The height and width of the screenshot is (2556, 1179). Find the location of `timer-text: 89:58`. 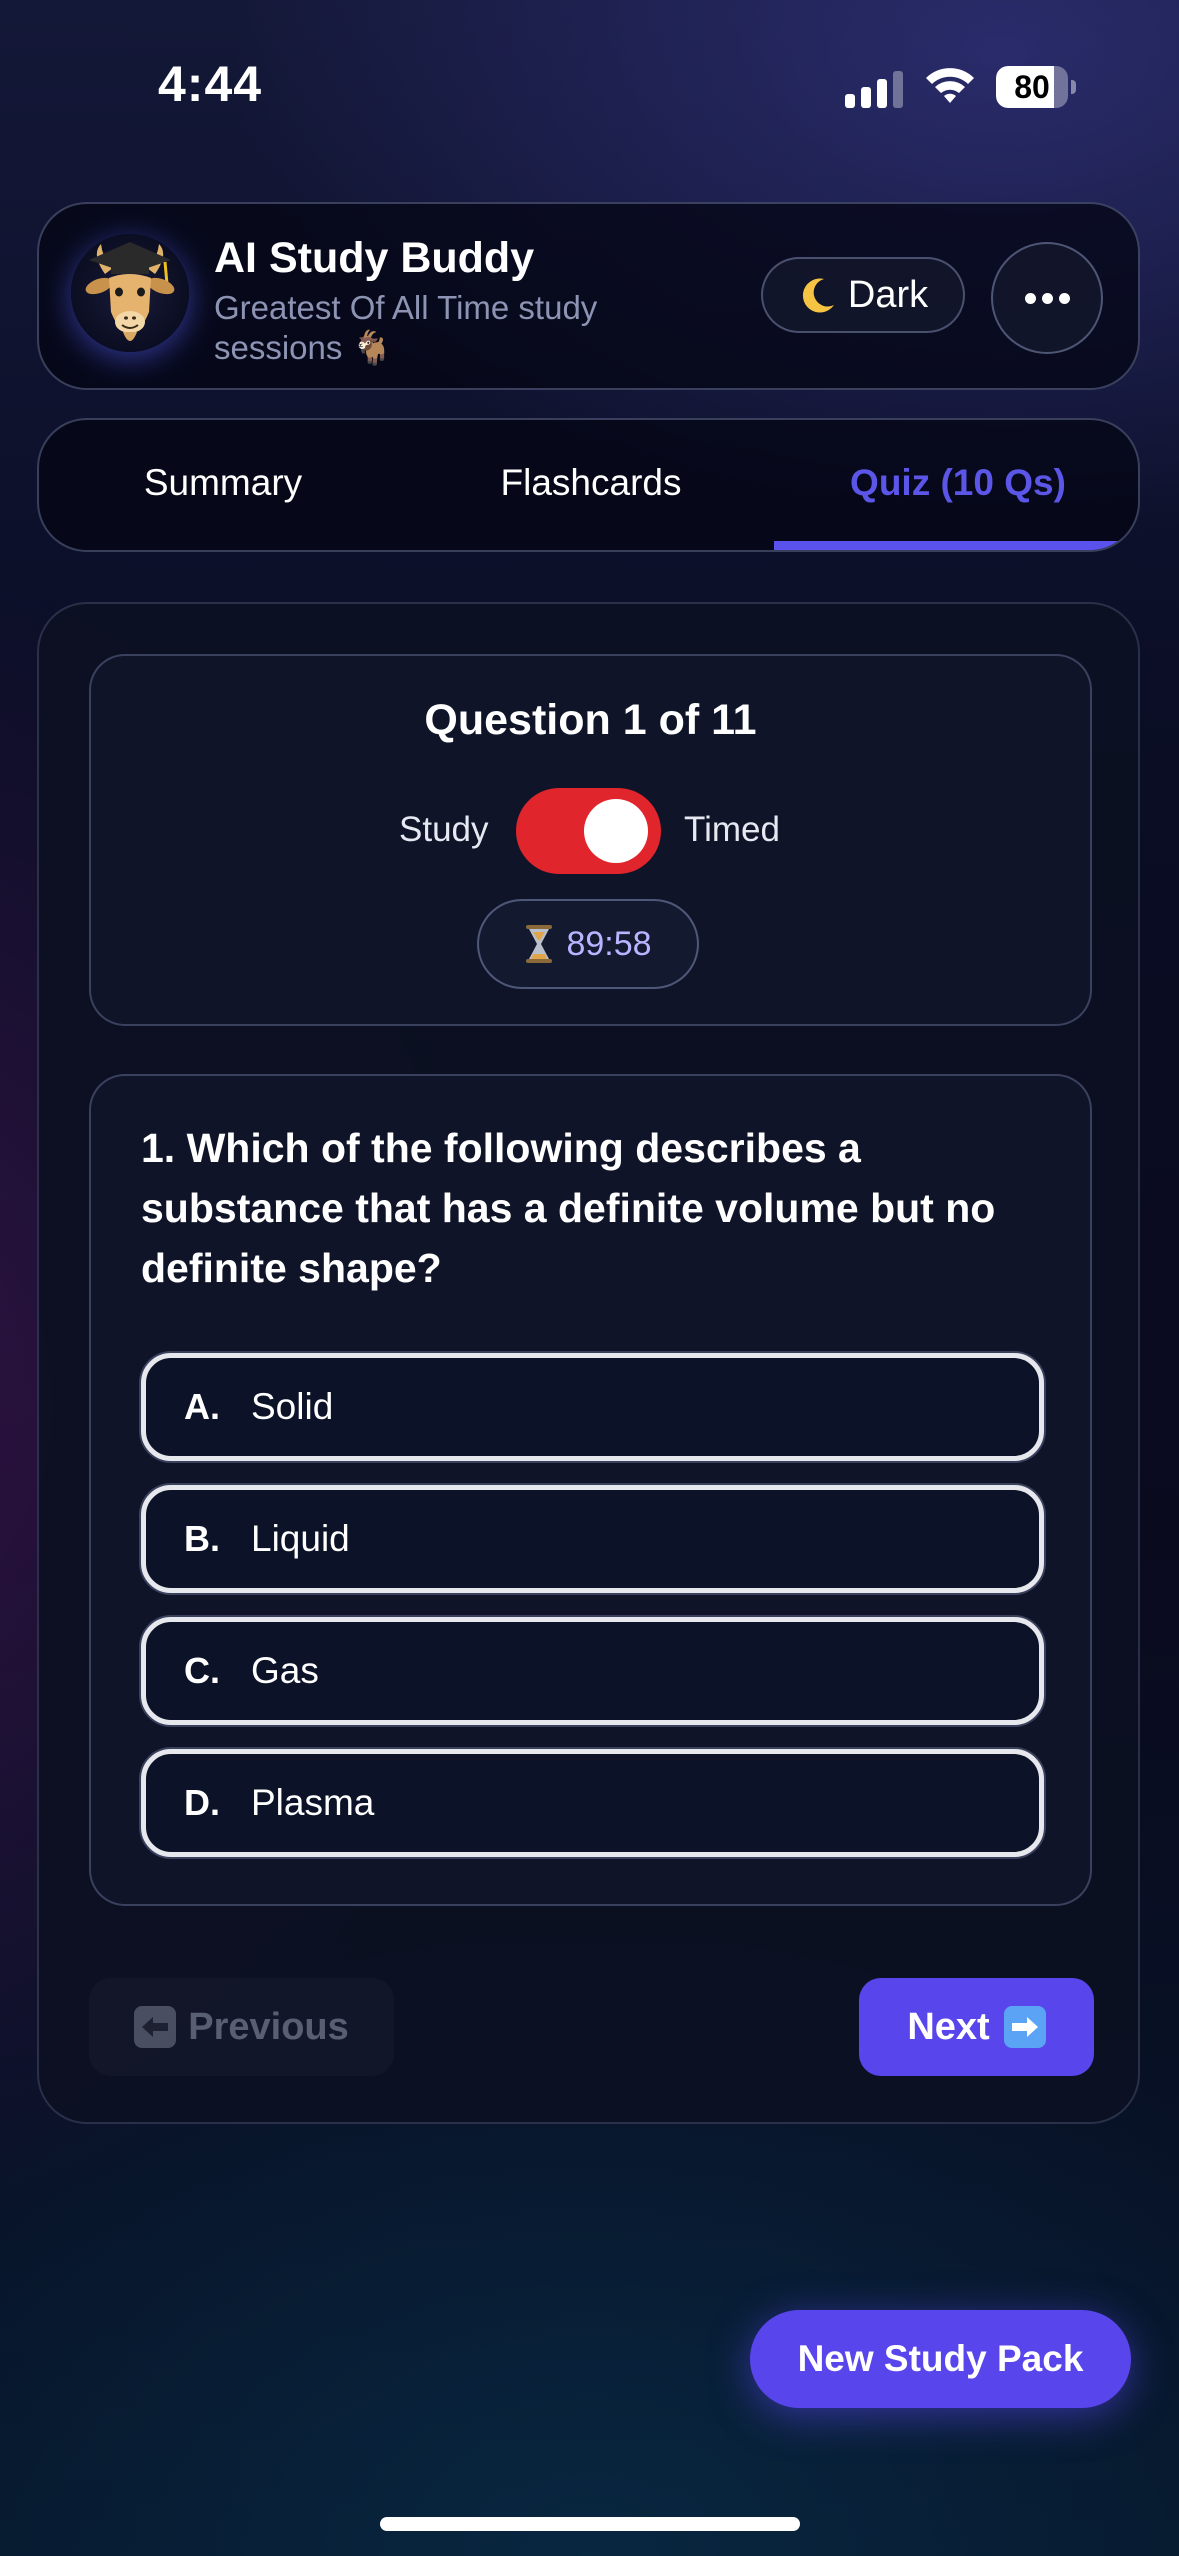

timer-text: 89:58 is located at coordinates (609, 943).